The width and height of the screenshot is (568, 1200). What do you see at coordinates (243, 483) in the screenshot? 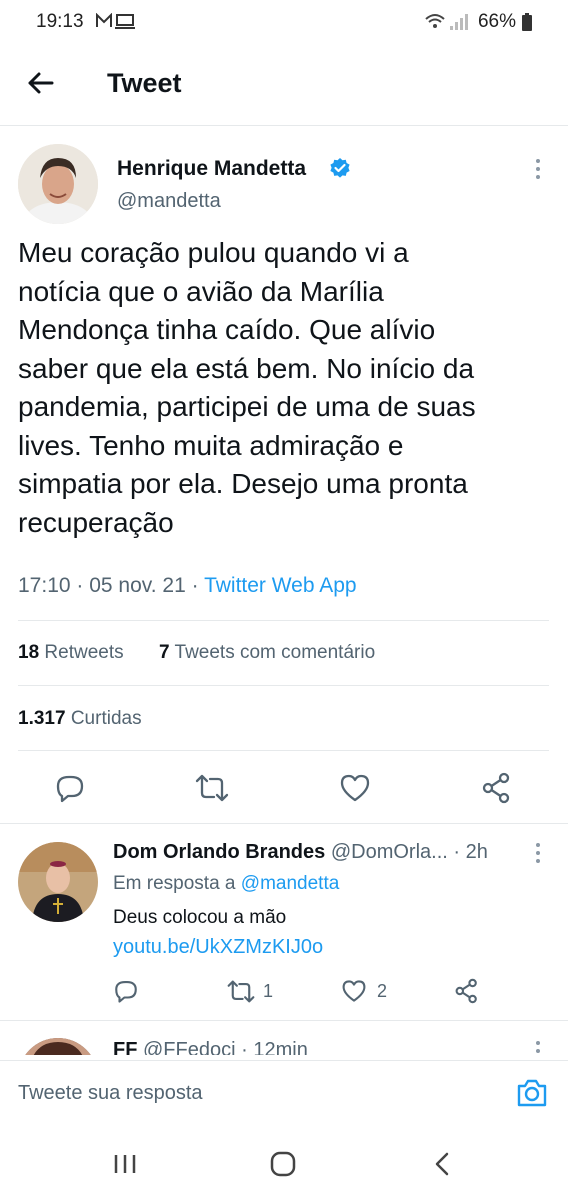
I see `tweet-text-line: simpatia por ela. Desejo uma pronta` at bounding box center [243, 483].